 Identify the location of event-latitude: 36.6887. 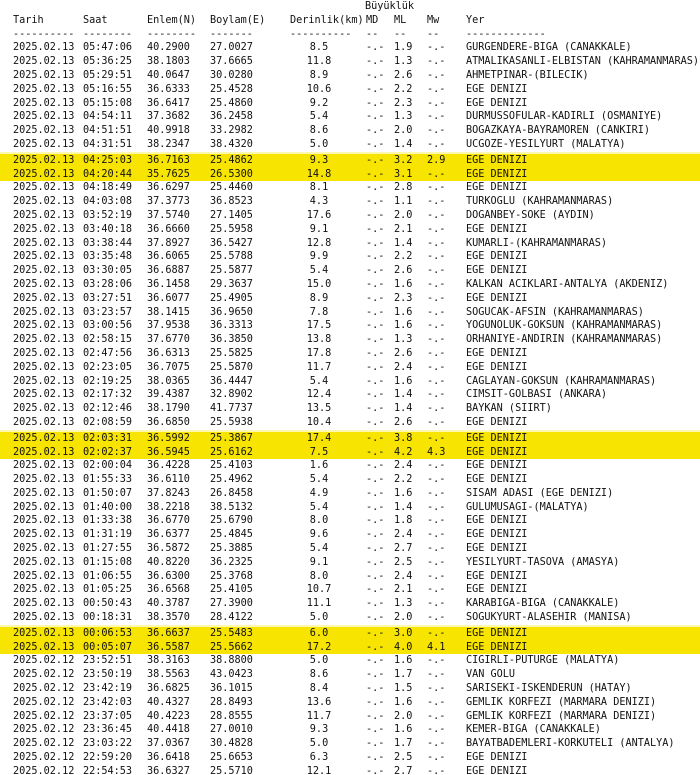
(168, 271).